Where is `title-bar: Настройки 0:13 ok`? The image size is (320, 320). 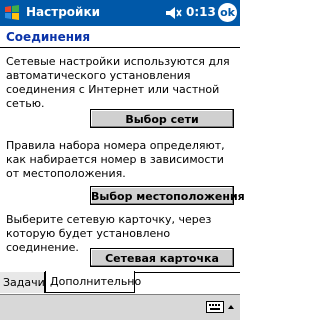
title-bar: Настройки 0:13 ok is located at coordinates (120, 13).